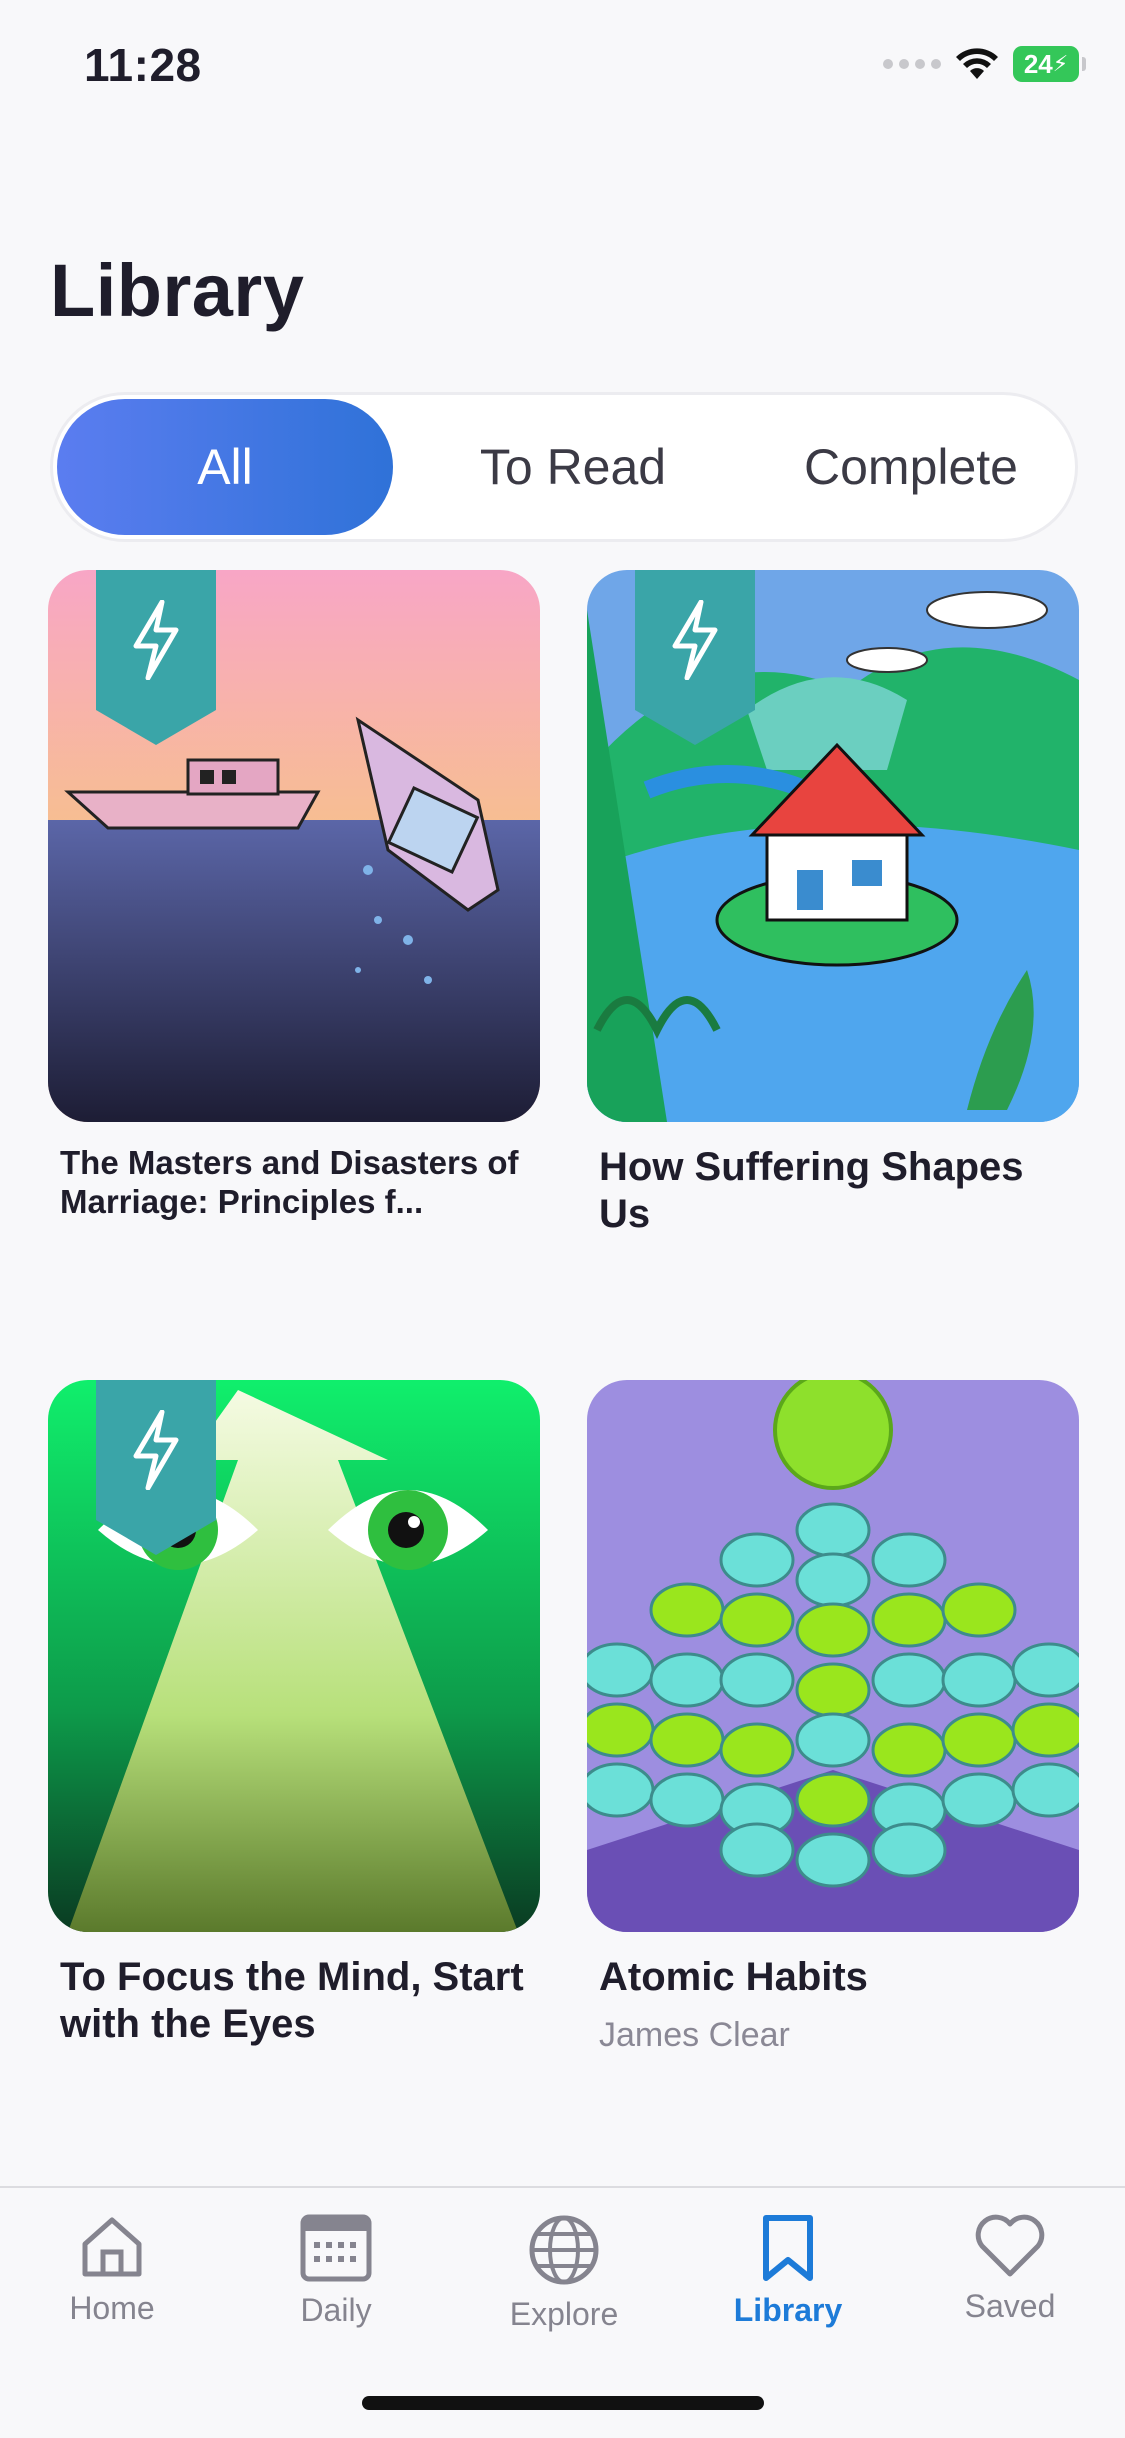  Describe the element at coordinates (1010, 2306) in the screenshot. I see `tab-label: Saved` at that location.